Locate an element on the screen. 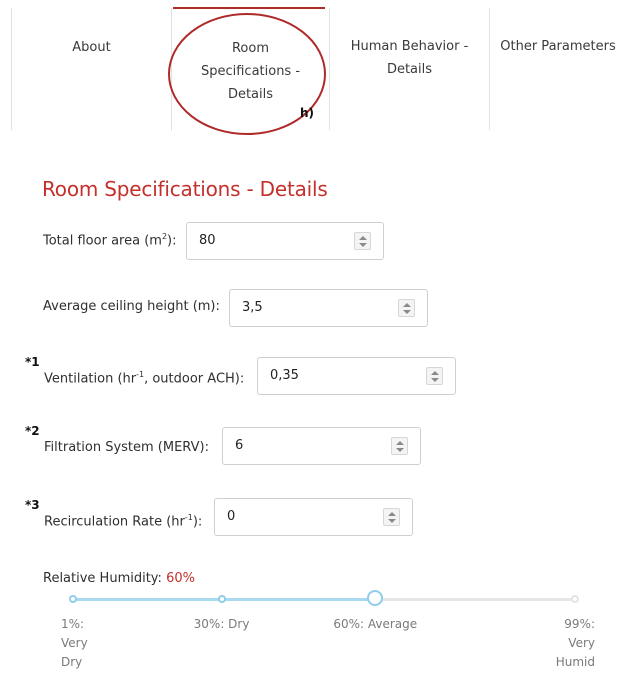 Image resolution: width=626 pixels, height=675 pixels. slider-tick-label-1: 30%: Dry is located at coordinates (221, 624).